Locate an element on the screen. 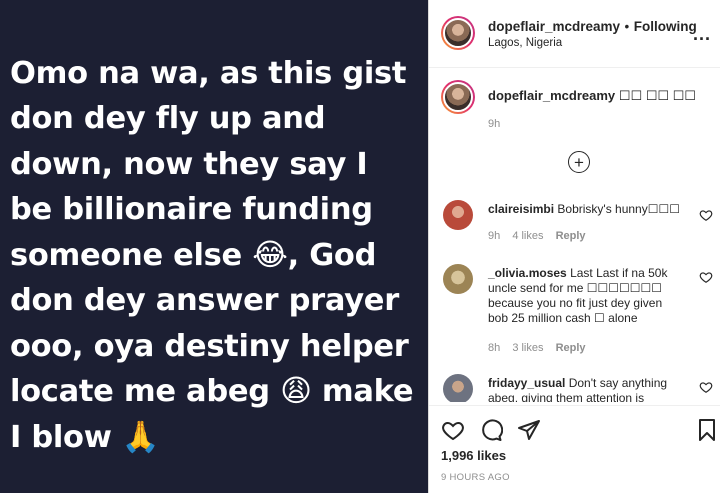 This screenshot has width=720, height=493. author-avatar is located at coordinates (458, 33).